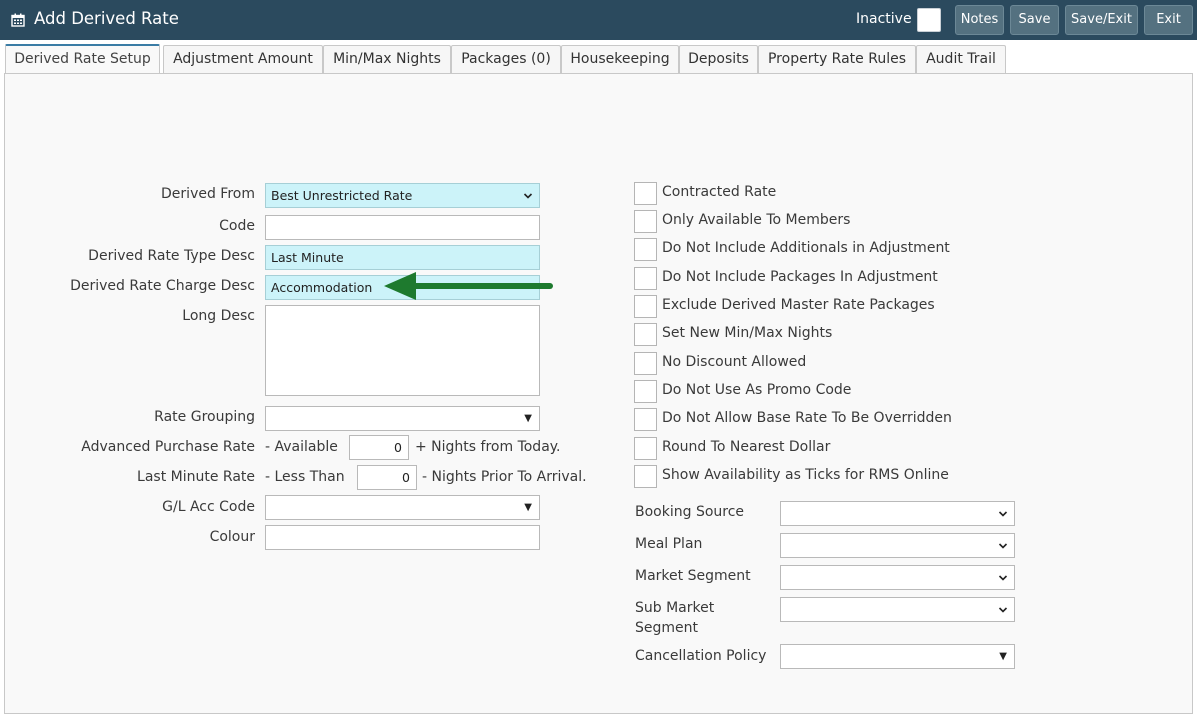 This screenshot has height=716, width=1197. I want to click on checkbox-contracted-rate, so click(645, 193).